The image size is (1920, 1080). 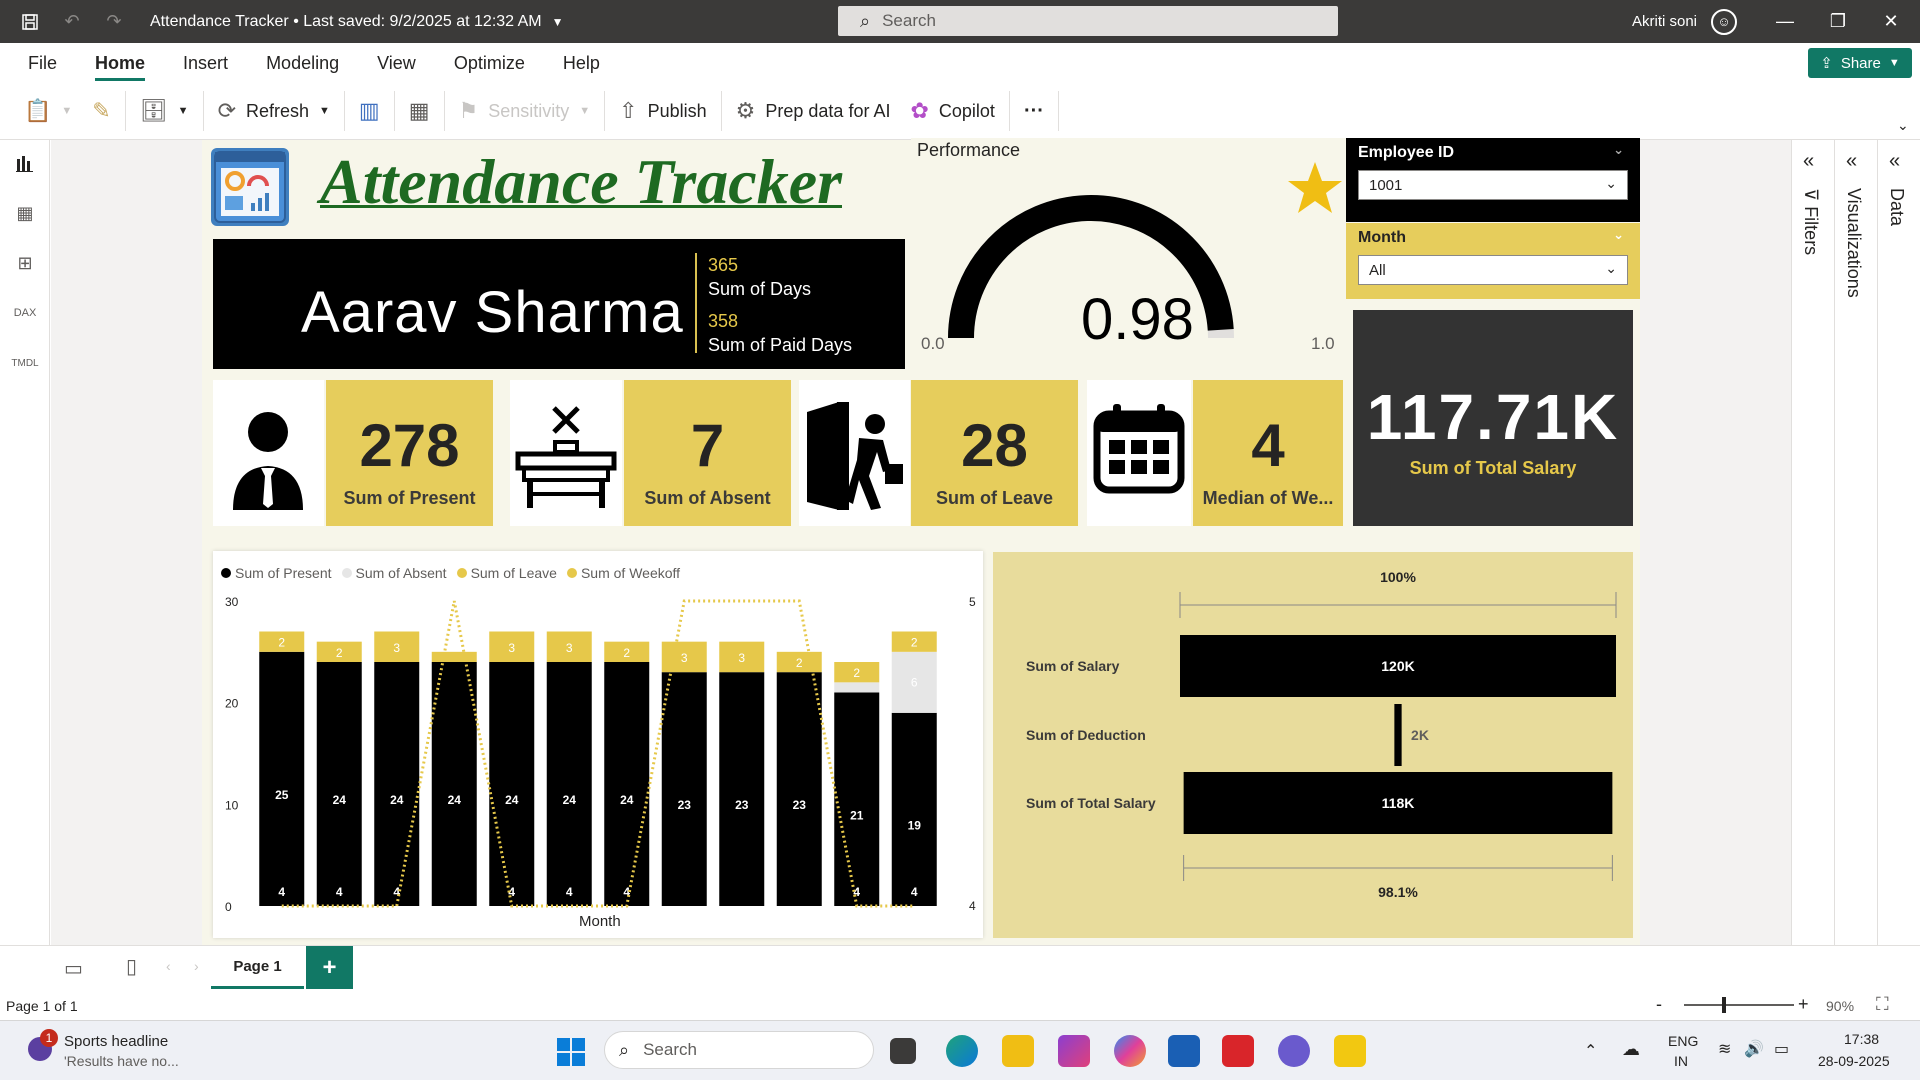 I want to click on lang-2: IN, so click(x=1681, y=1061).